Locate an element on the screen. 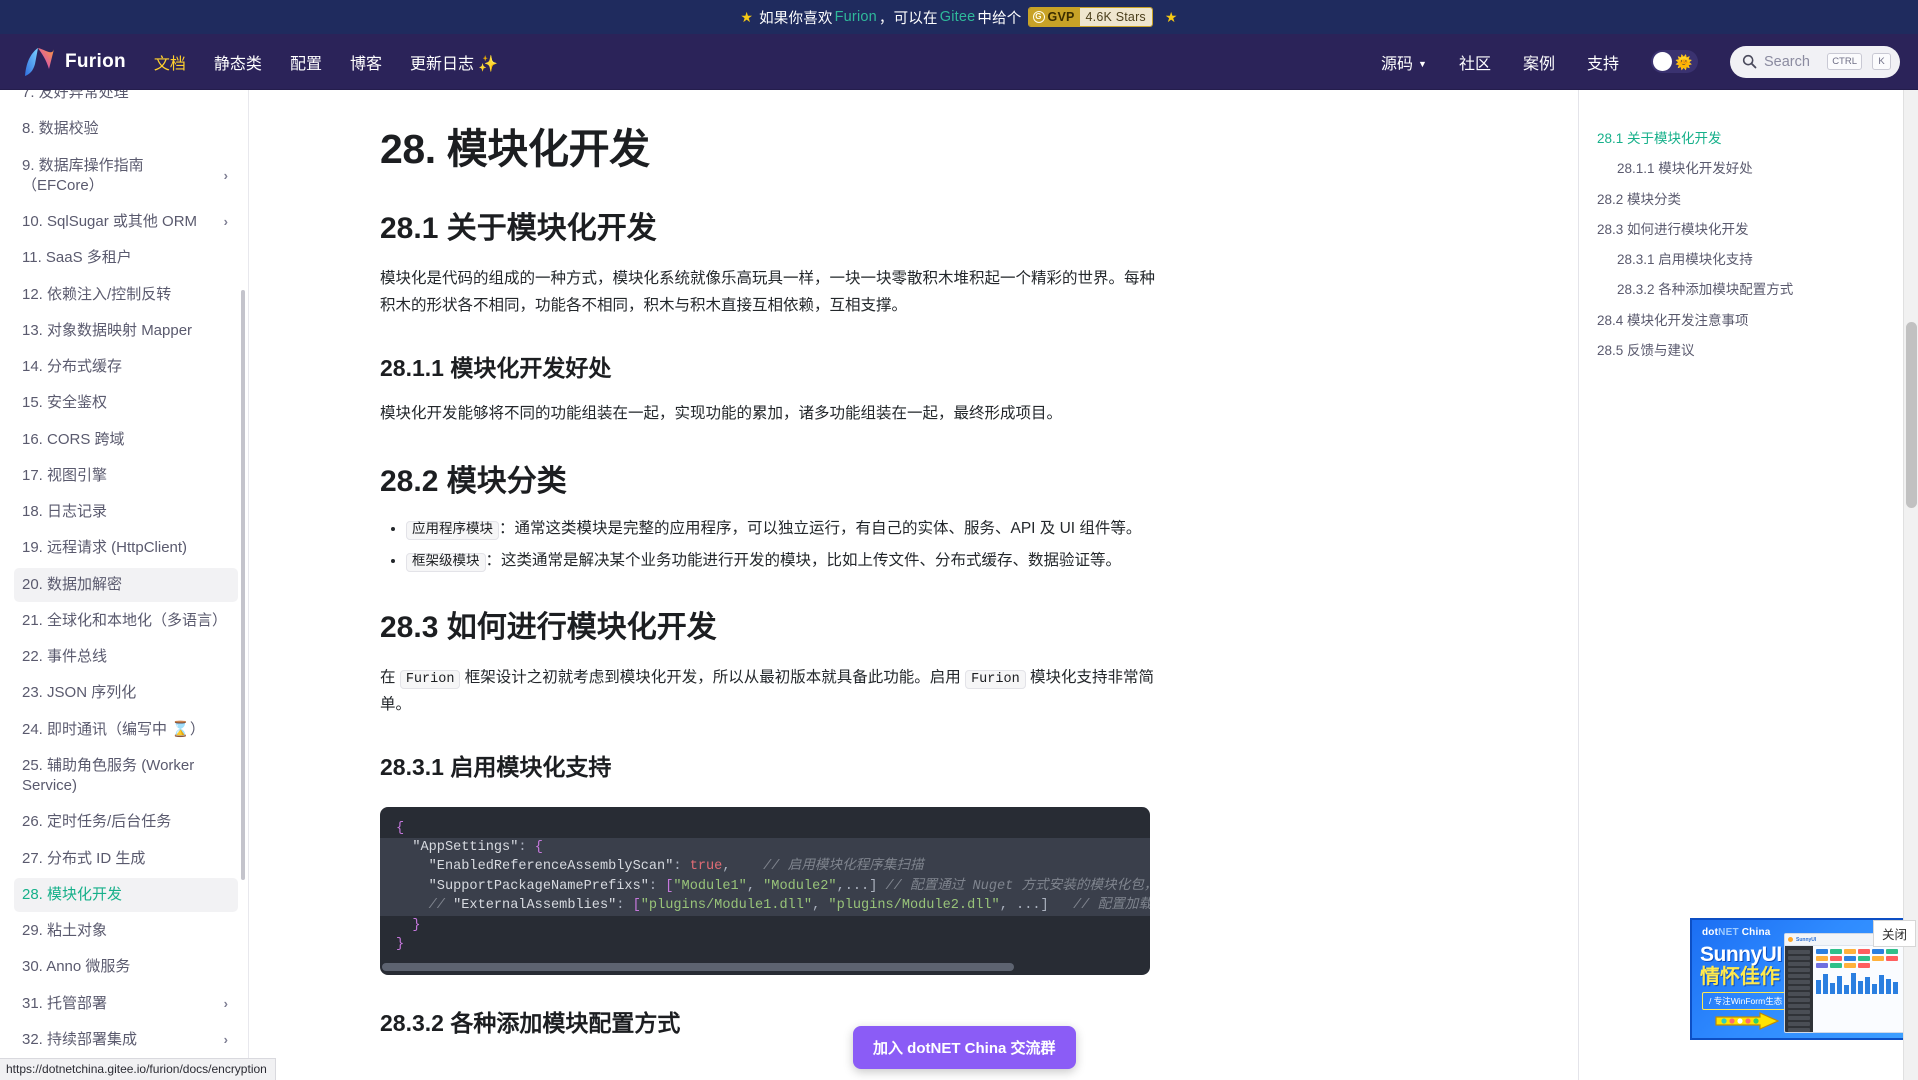  nav-link-static-class: 静态类 is located at coordinates (238, 62).